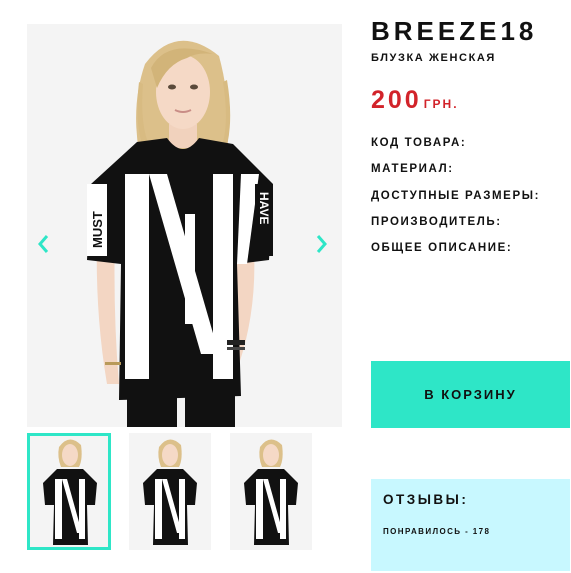 This screenshot has height=573, width=571. What do you see at coordinates (97, 229) in the screenshot?
I see `left-sleeve-text: MUST` at bounding box center [97, 229].